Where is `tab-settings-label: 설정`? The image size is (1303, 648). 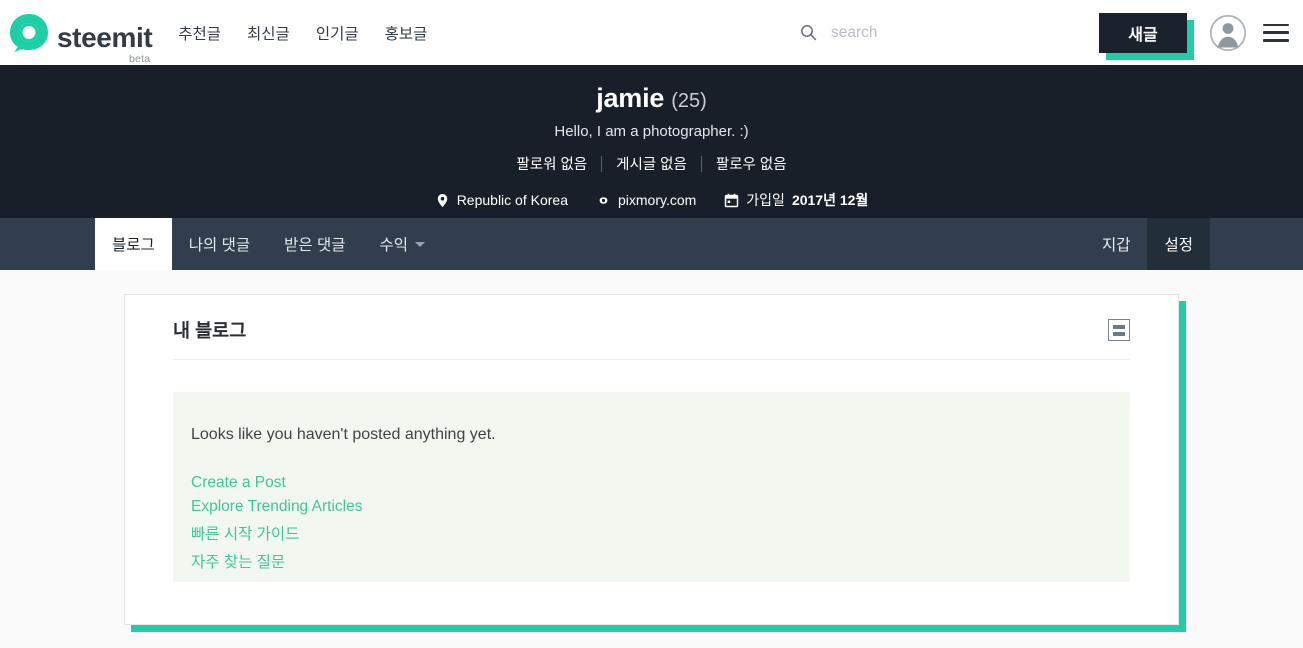 tab-settings-label: 설정 is located at coordinates (1178, 245).